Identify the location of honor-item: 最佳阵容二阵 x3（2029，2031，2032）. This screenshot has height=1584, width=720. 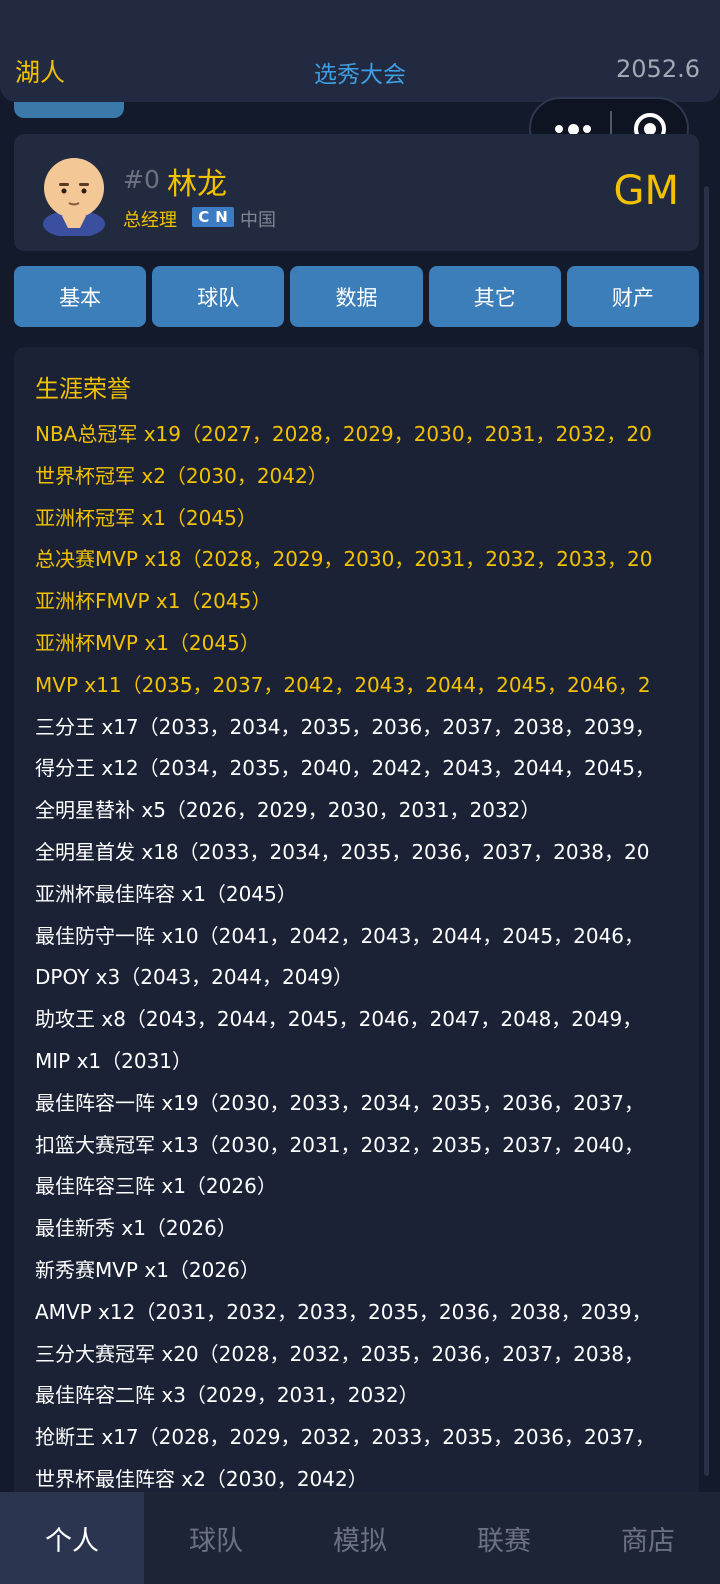
(227, 1395).